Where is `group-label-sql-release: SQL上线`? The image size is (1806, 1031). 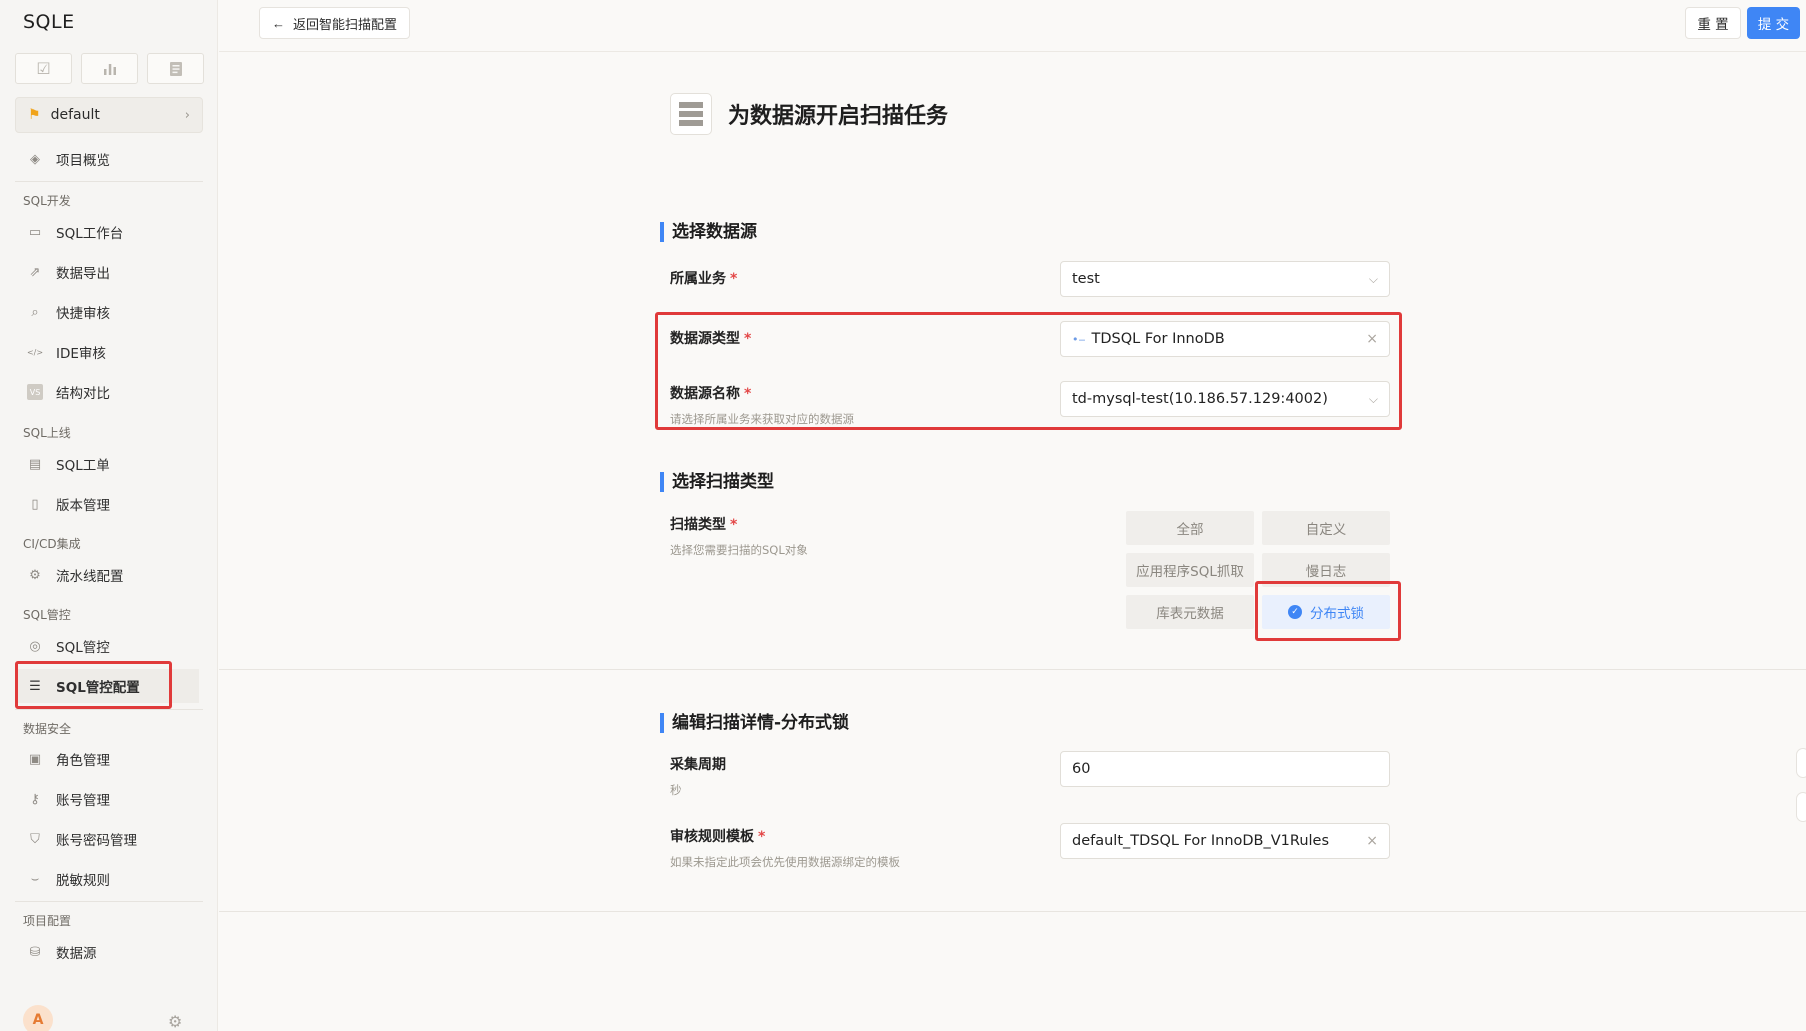
group-label-sql-release: SQL上线 is located at coordinates (47, 433).